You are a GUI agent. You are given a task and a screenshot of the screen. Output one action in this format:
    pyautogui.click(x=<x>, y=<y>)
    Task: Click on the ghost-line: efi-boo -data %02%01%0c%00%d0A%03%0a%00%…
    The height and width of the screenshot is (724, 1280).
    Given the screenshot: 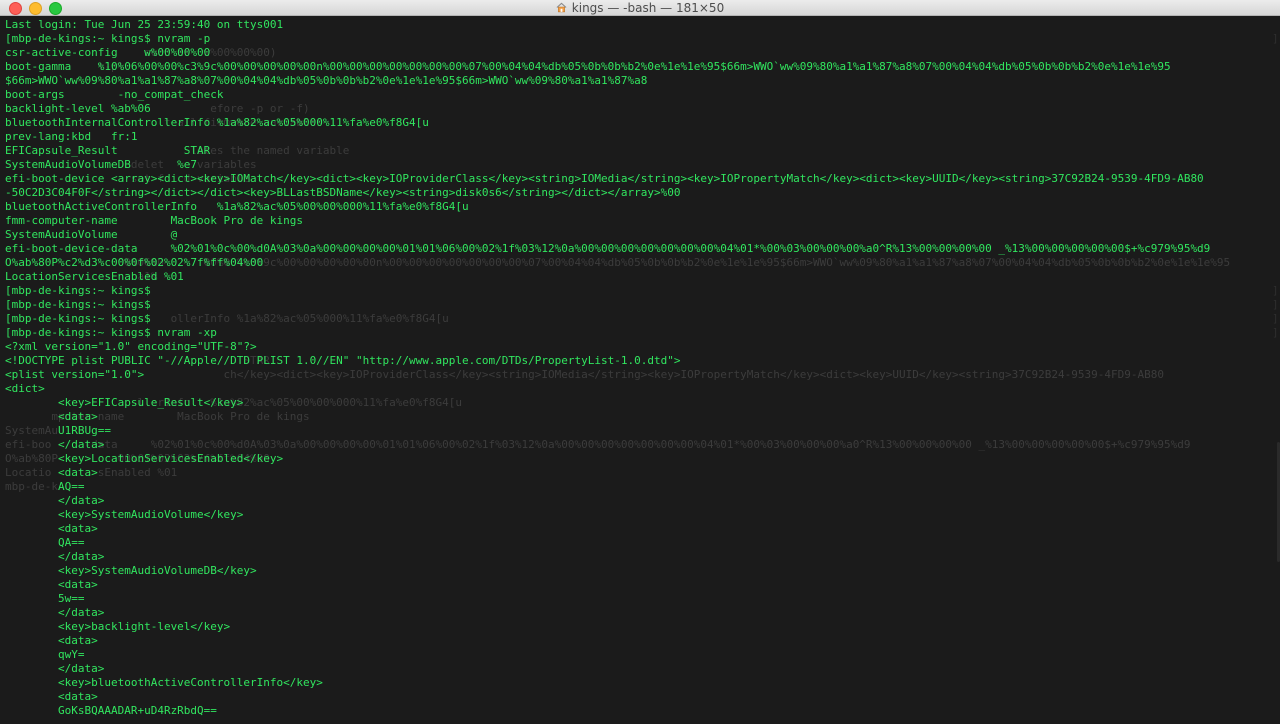 What is the action you would take?
    pyautogui.click(x=598, y=444)
    